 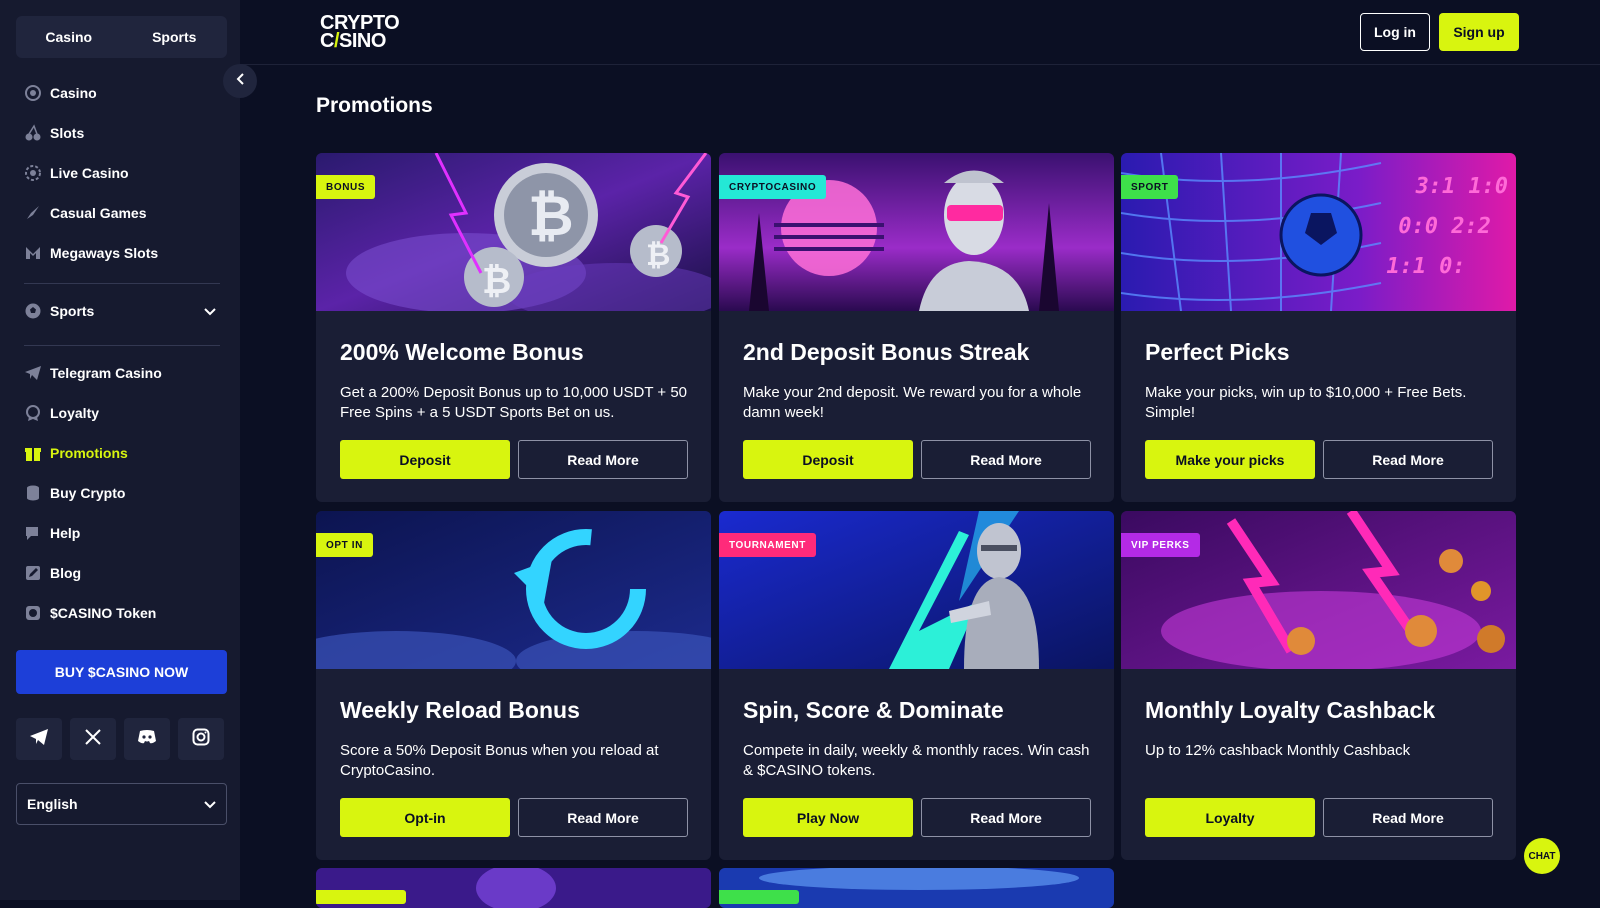 I want to click on buy-casino-button: BUY $CASINO NOW, so click(x=121, y=672).